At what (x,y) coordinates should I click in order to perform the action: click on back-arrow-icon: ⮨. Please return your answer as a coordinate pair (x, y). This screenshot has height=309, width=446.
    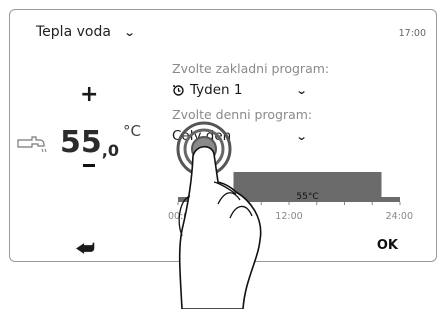
    Looking at the image, I should click on (85, 248).